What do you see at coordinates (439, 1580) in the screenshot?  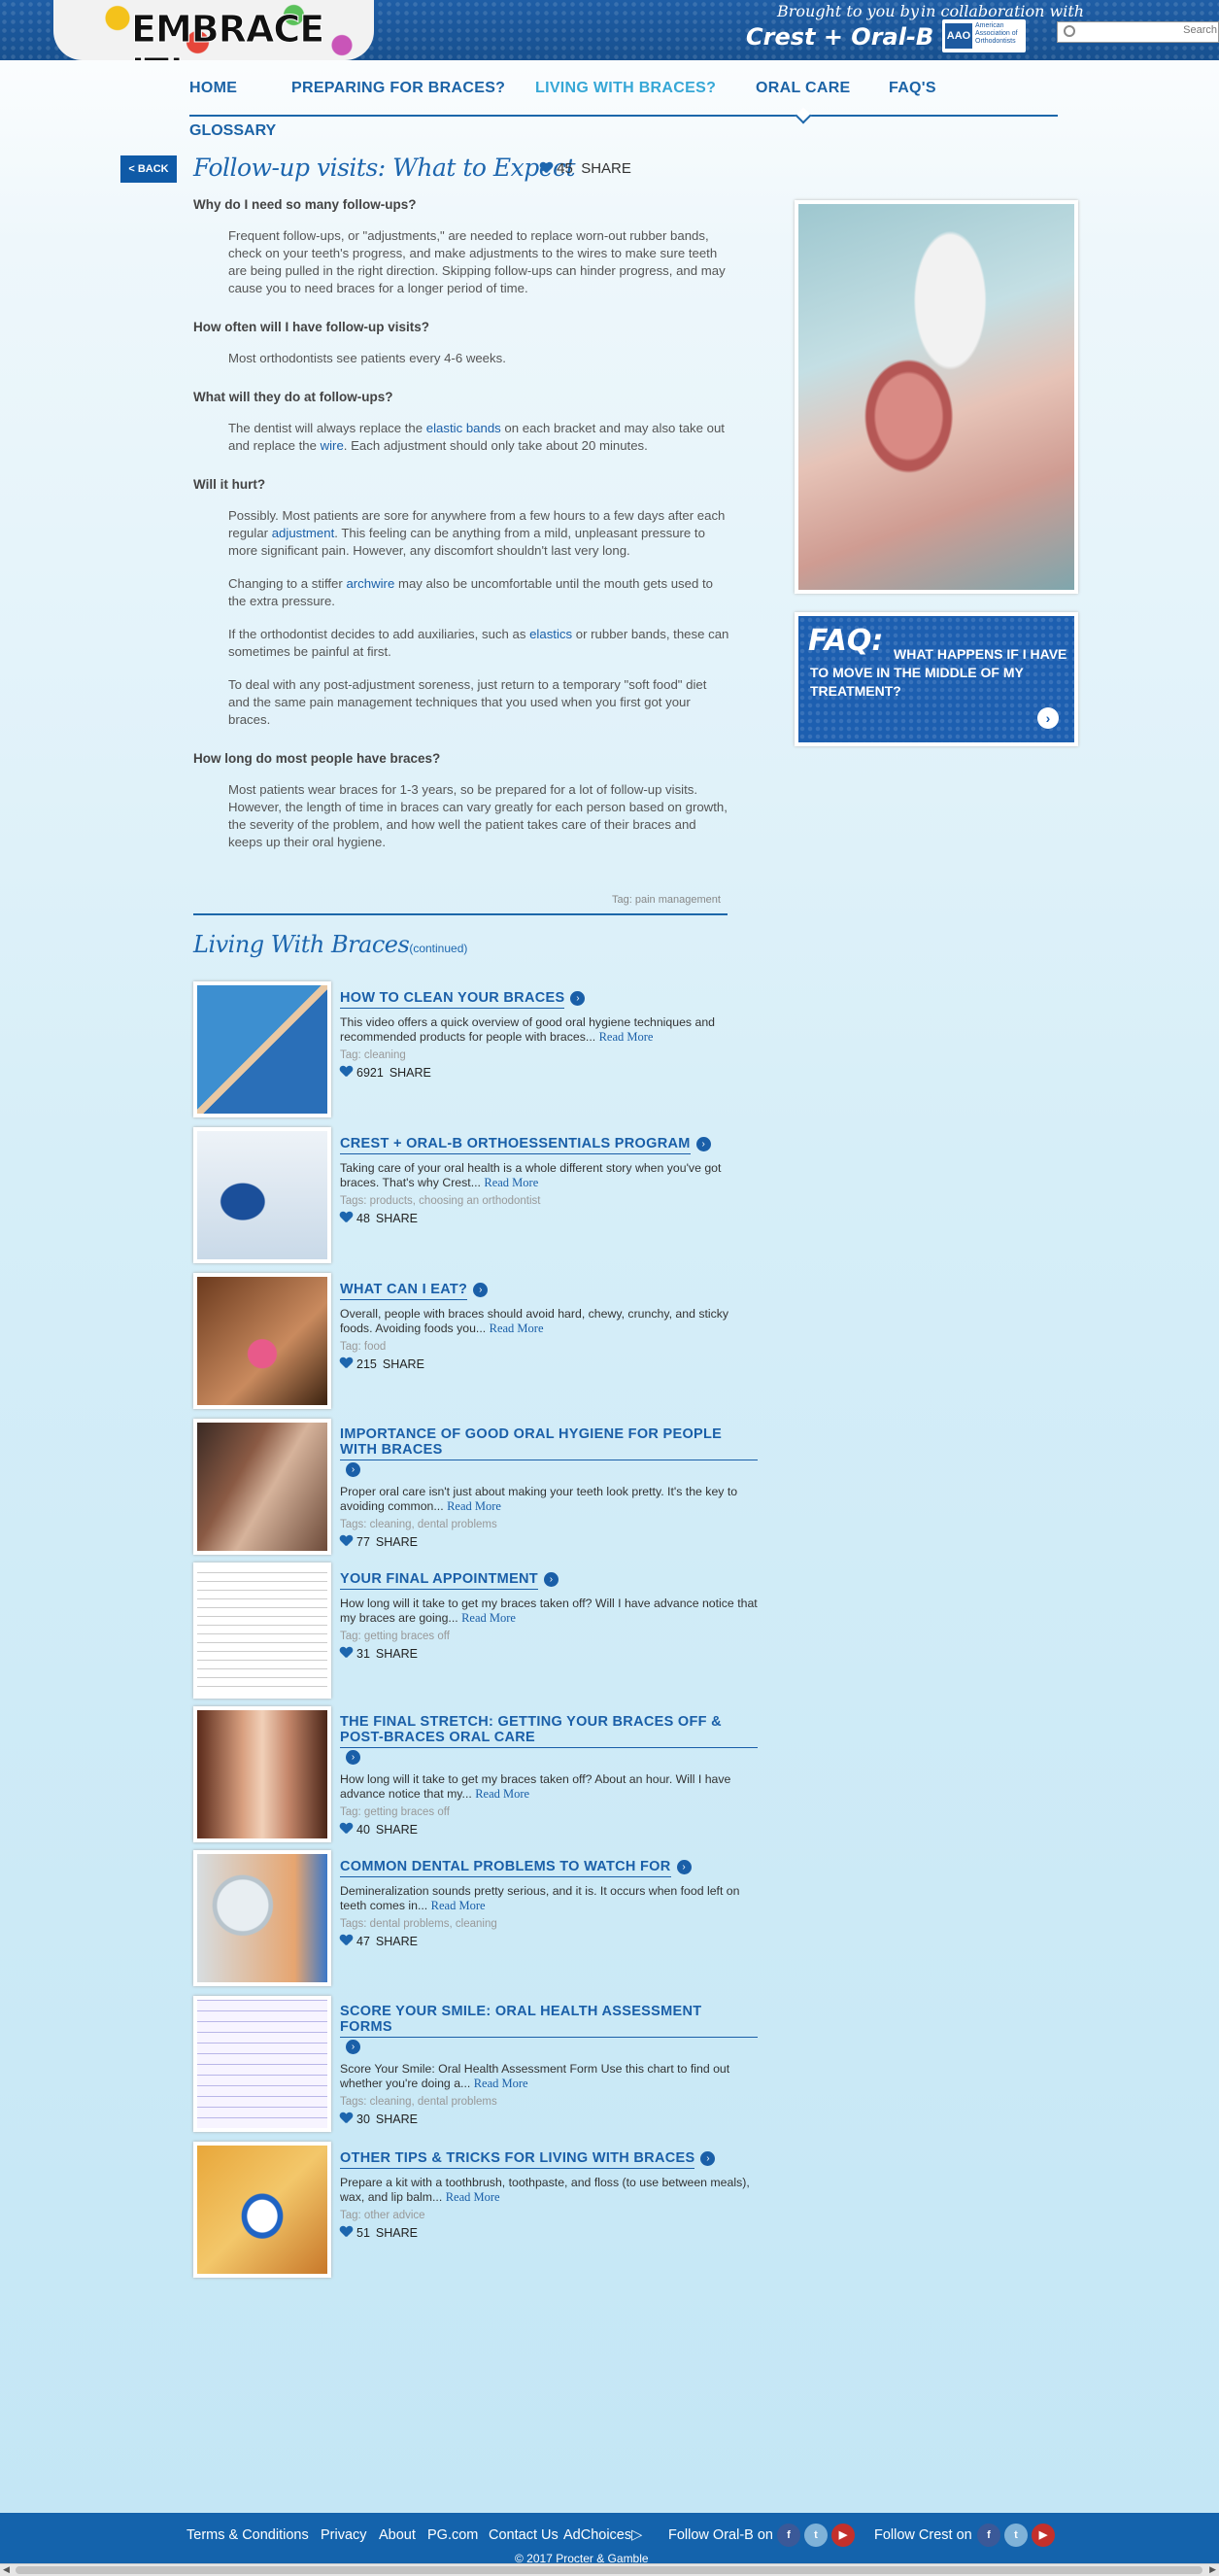 I see `card-title-link: YOUR FINAL APPOINTMENT` at bounding box center [439, 1580].